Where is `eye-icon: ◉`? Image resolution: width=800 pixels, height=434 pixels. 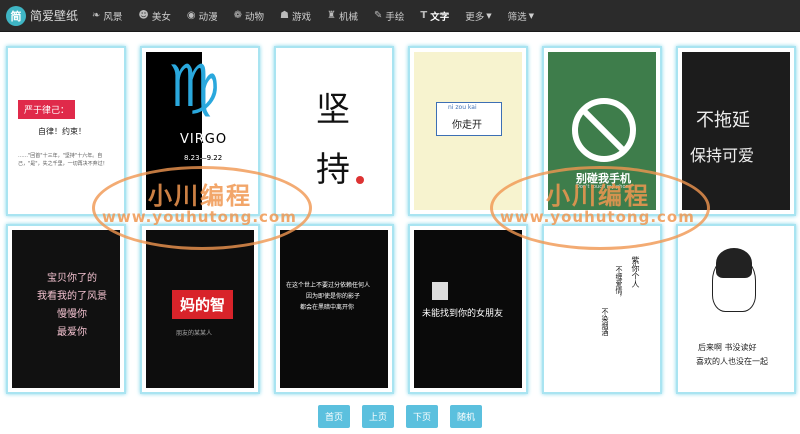 eye-icon: ◉ is located at coordinates (191, 15).